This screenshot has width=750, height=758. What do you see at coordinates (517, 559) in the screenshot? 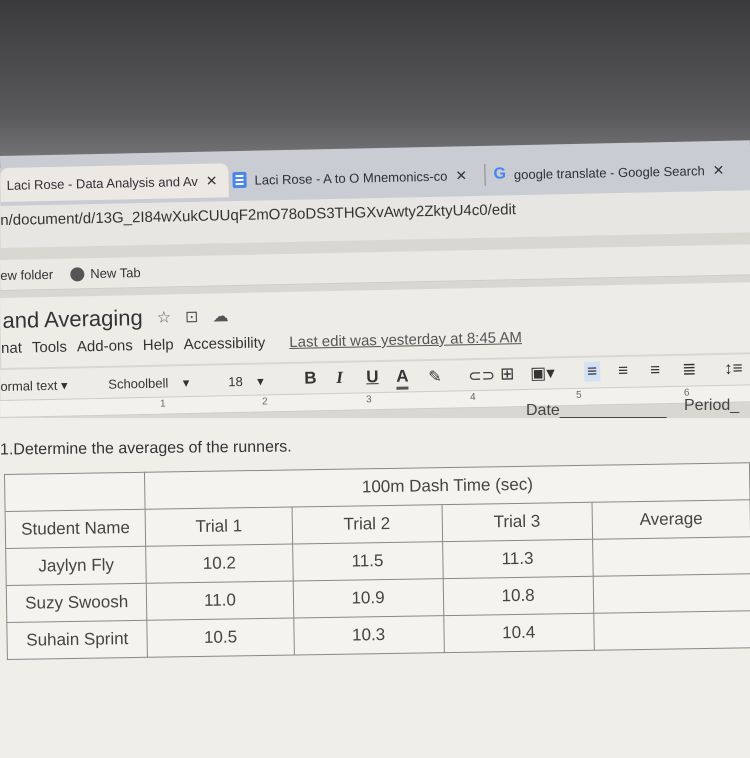
I see `trial-3-value: 11.3` at bounding box center [517, 559].